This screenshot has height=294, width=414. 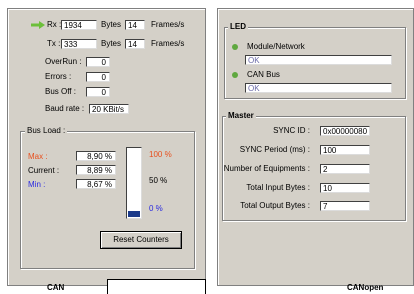 I want to click on max-label: Max :, so click(x=38, y=156).